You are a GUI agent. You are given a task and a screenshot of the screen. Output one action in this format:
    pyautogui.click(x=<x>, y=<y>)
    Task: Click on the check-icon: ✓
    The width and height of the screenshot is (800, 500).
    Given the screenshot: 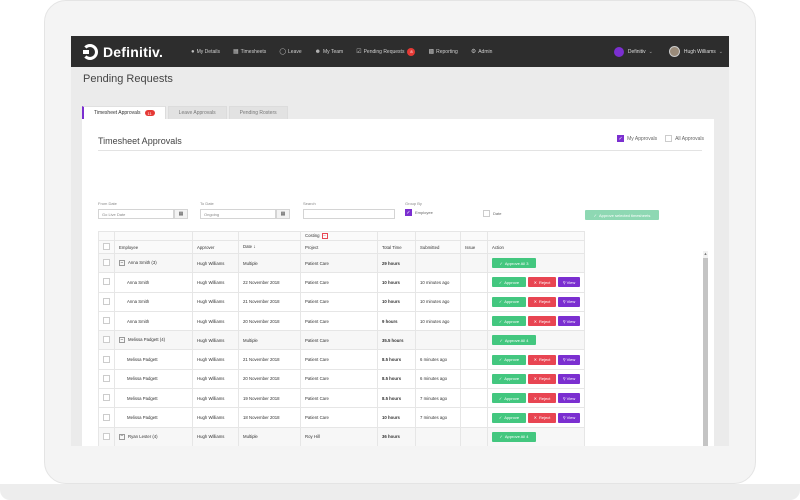 What is the action you would take?
    pyautogui.click(x=500, y=321)
    